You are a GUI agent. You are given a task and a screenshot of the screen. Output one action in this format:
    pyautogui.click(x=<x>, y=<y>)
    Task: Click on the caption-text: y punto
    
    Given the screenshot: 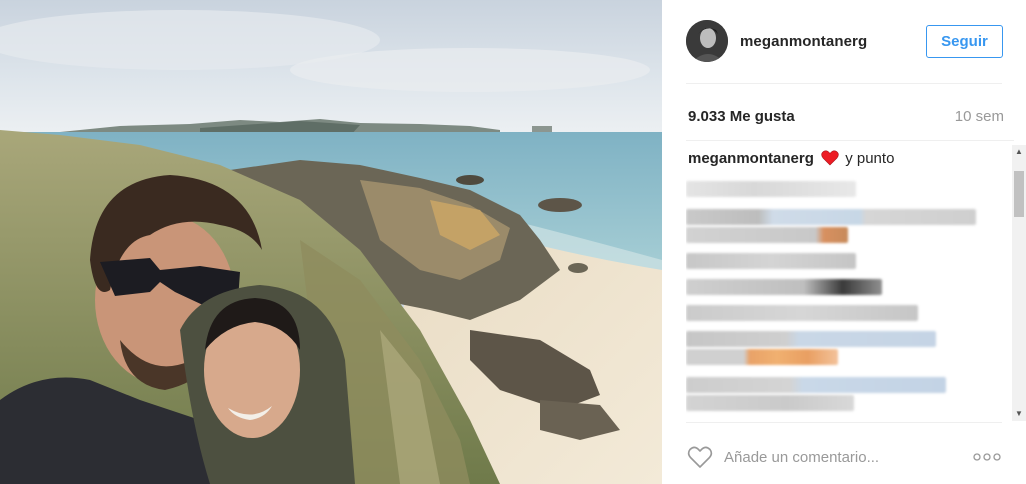 What is the action you would take?
    pyautogui.click(x=870, y=158)
    